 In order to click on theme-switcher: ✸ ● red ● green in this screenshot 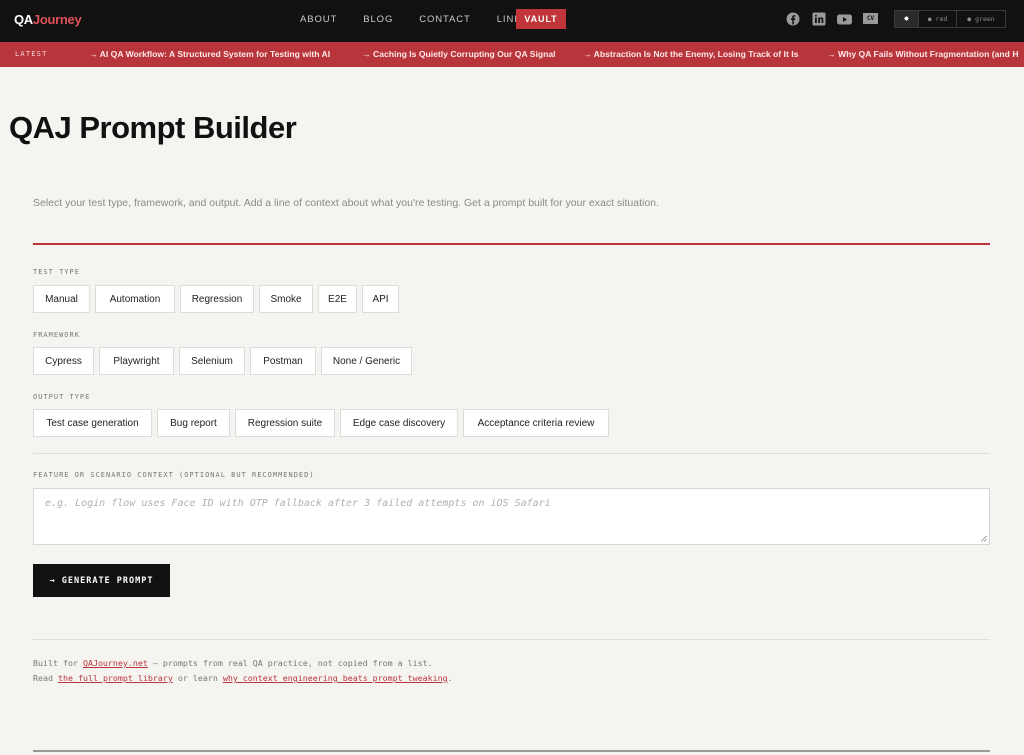, I will do `click(950, 19)`.